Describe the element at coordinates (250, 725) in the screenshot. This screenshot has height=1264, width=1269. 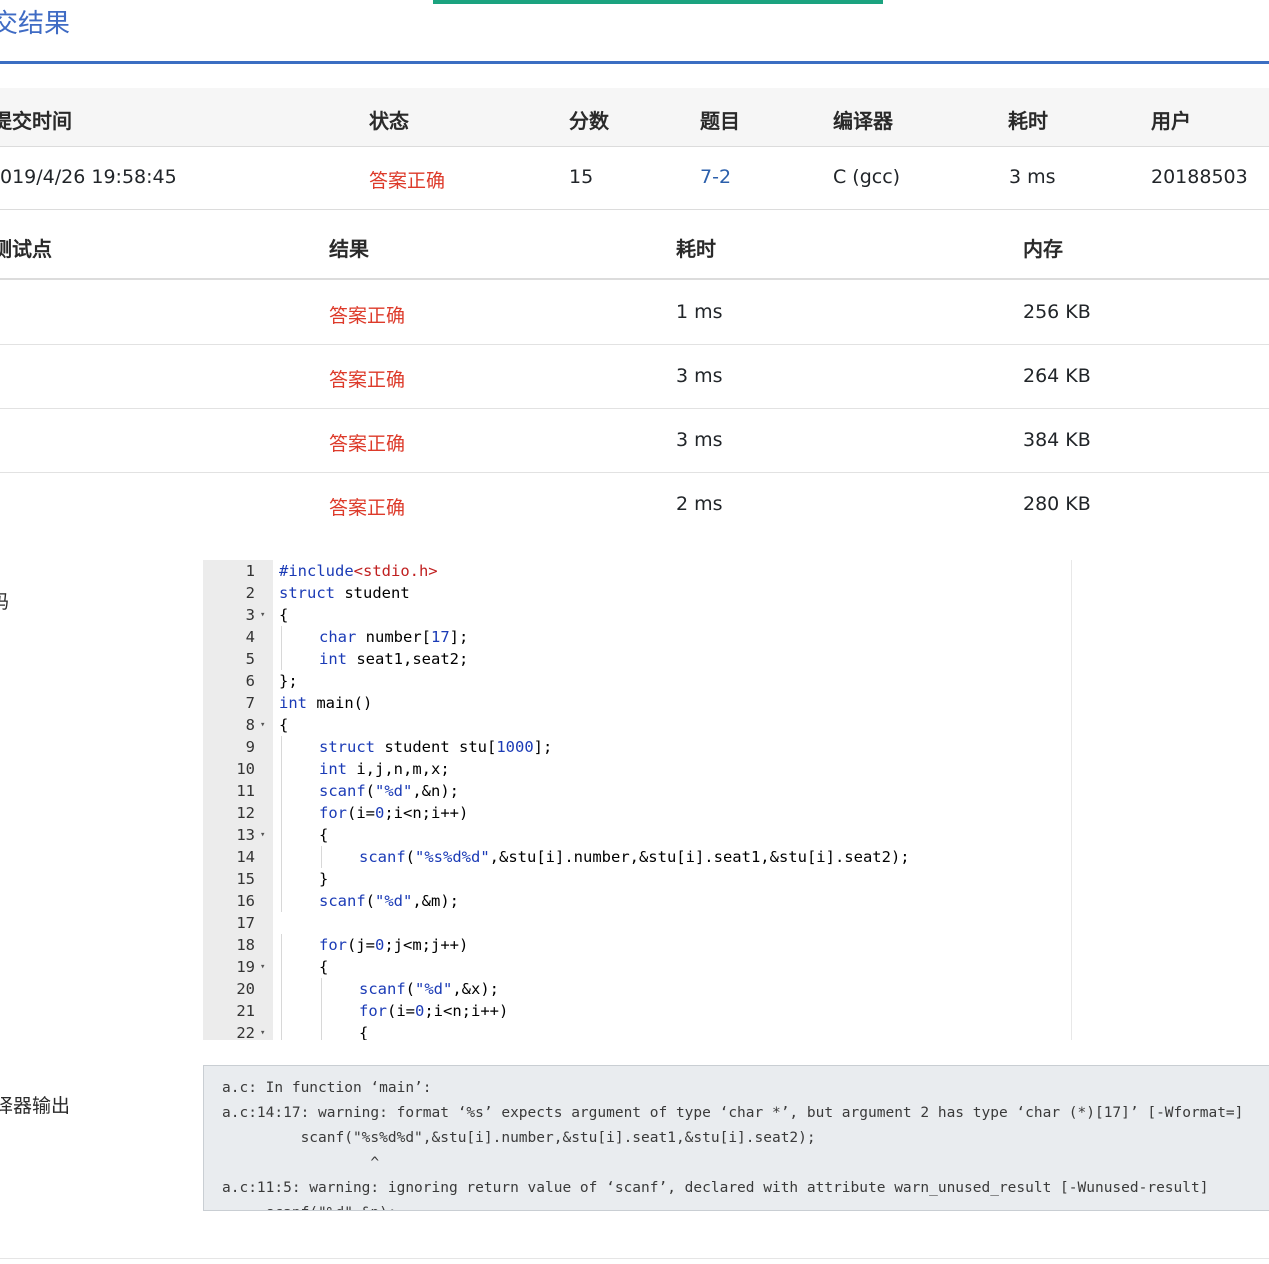
I see `line-number: 8` at that location.